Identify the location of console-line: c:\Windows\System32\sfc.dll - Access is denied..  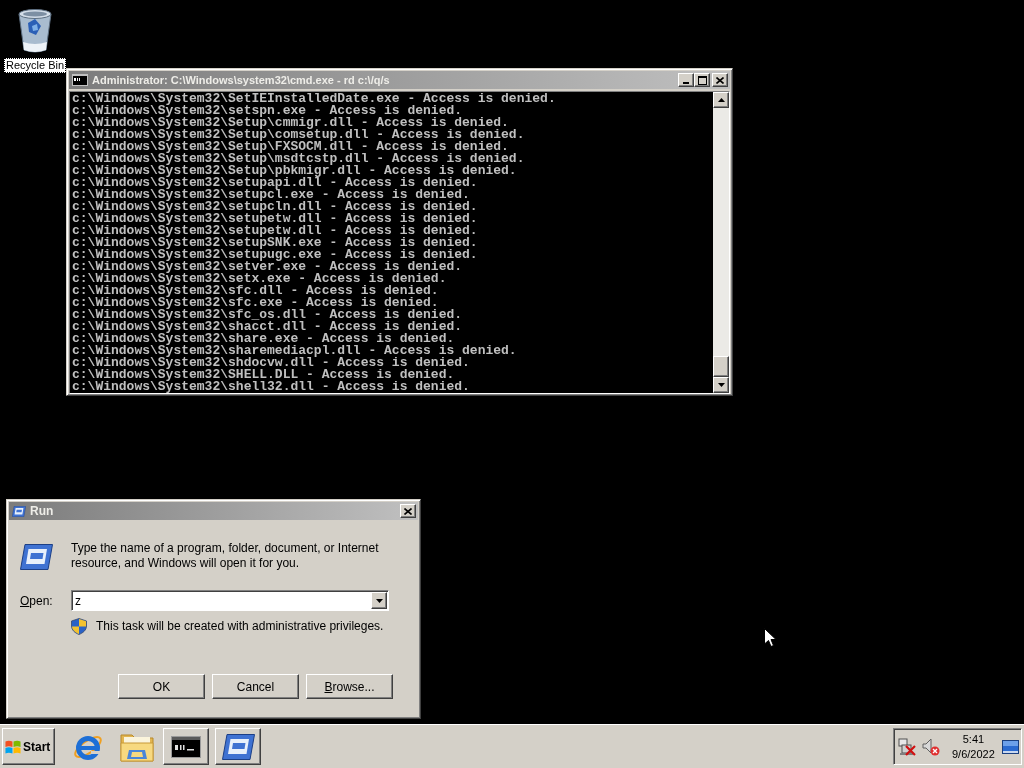
(255, 291).